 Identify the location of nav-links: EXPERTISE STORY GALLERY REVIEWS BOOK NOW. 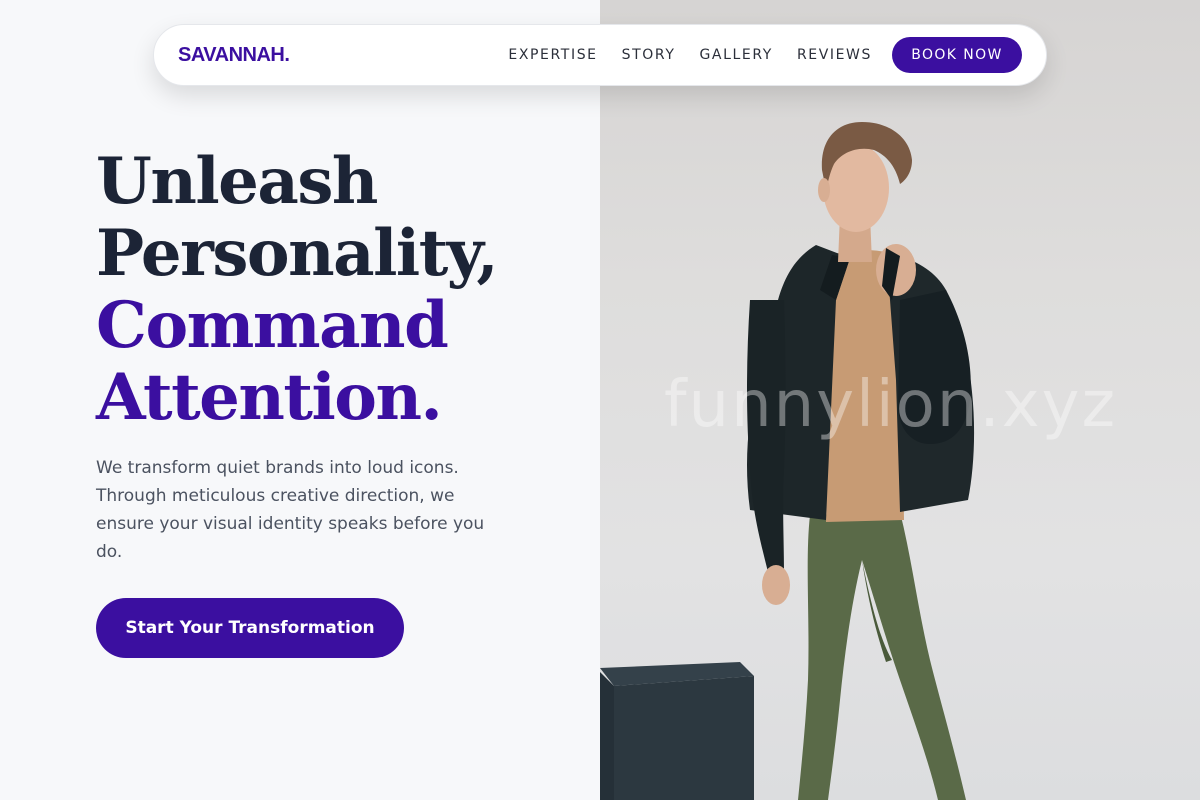
(765, 55).